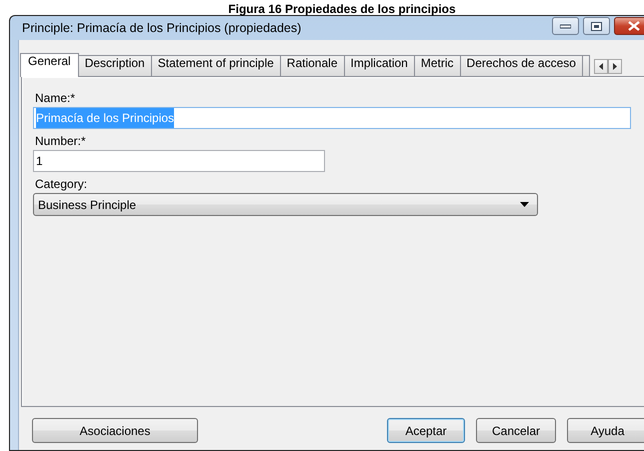  I want to click on close-button, so click(629, 26).